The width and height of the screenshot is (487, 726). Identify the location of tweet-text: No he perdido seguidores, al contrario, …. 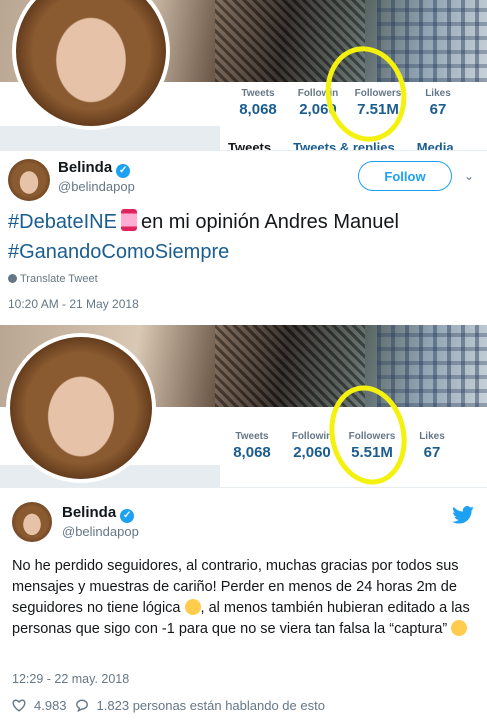
(241, 597).